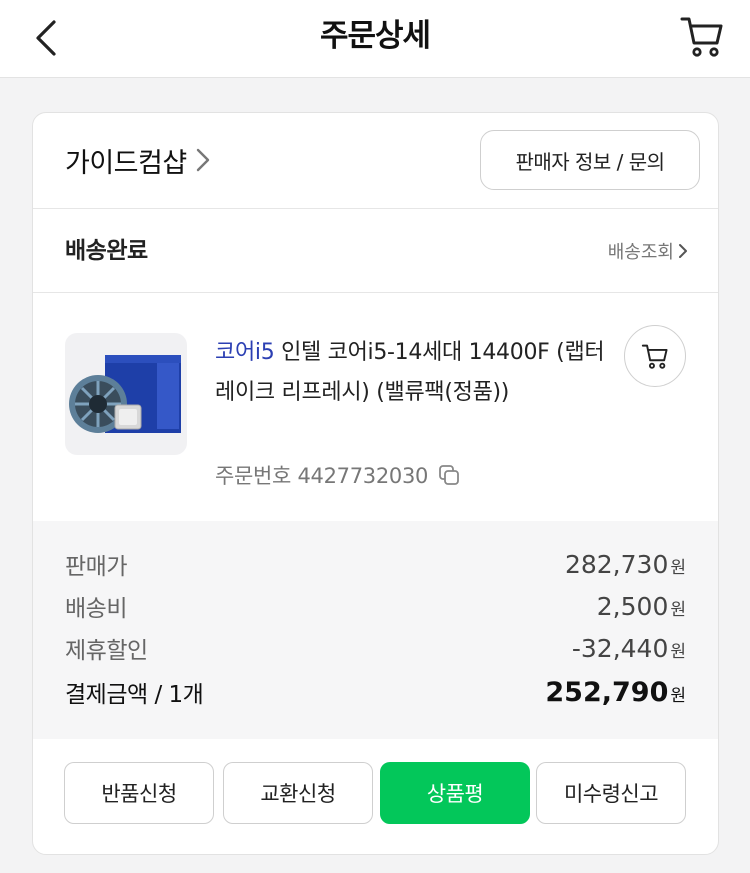  I want to click on cpu-box-image, so click(125, 394).